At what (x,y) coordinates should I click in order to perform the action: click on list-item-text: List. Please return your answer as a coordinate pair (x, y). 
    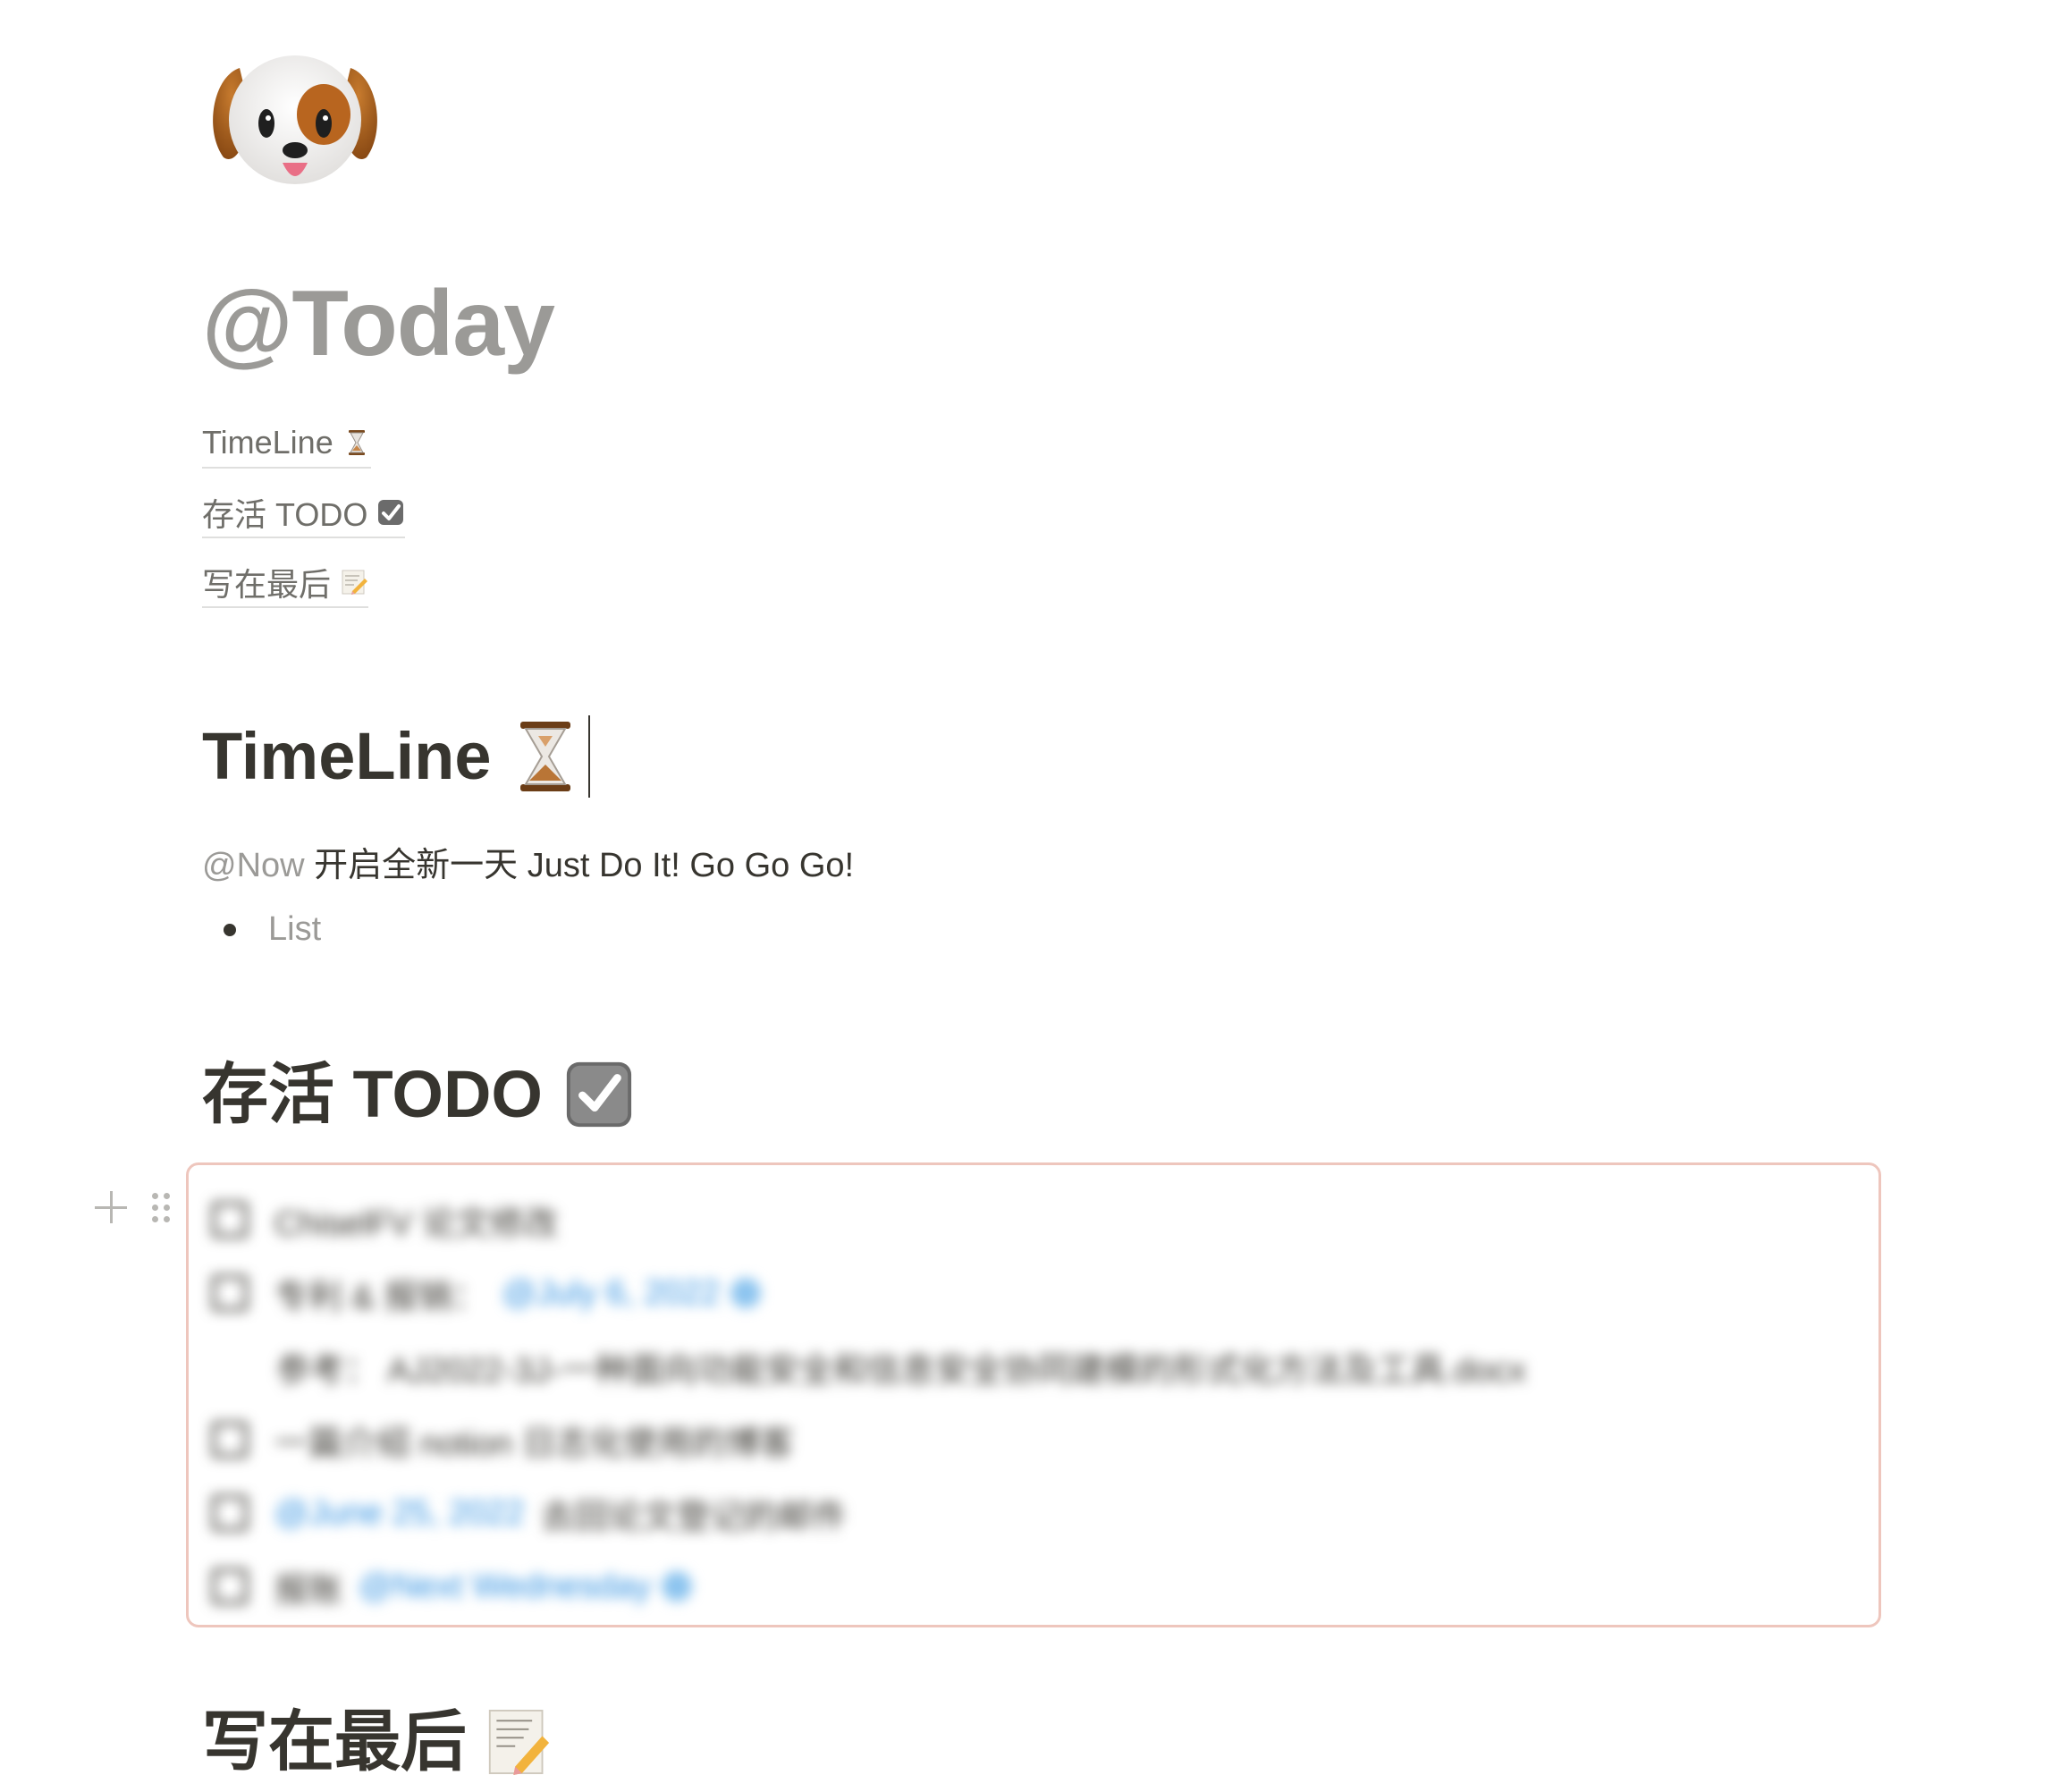
    Looking at the image, I should click on (295, 929).